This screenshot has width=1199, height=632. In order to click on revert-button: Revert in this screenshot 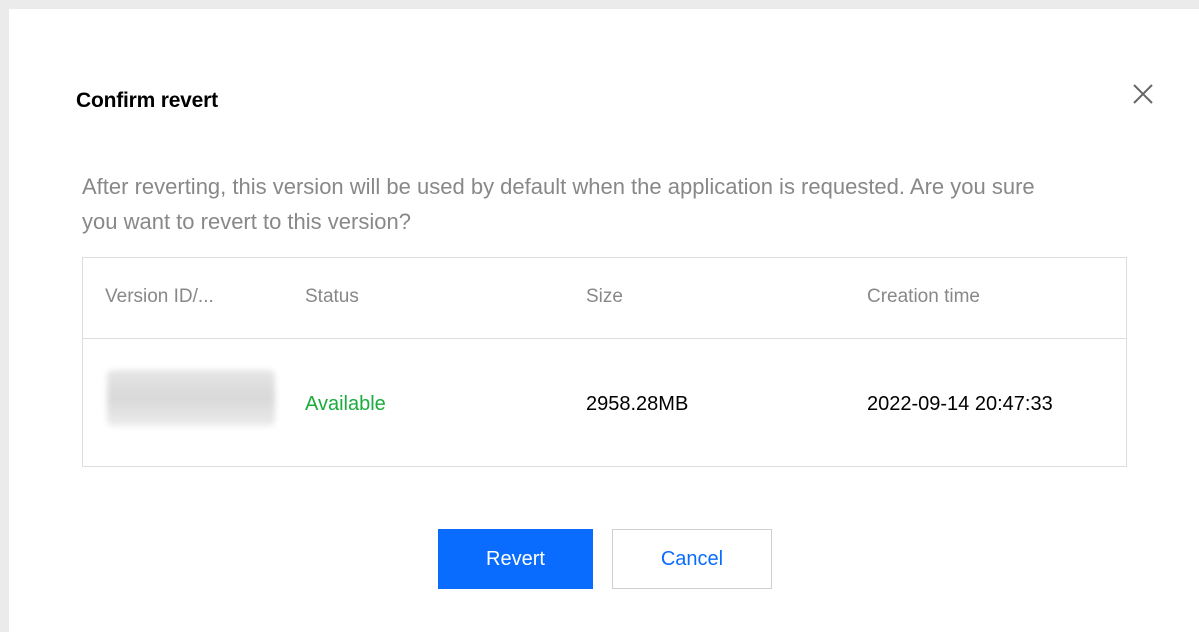, I will do `click(515, 559)`.